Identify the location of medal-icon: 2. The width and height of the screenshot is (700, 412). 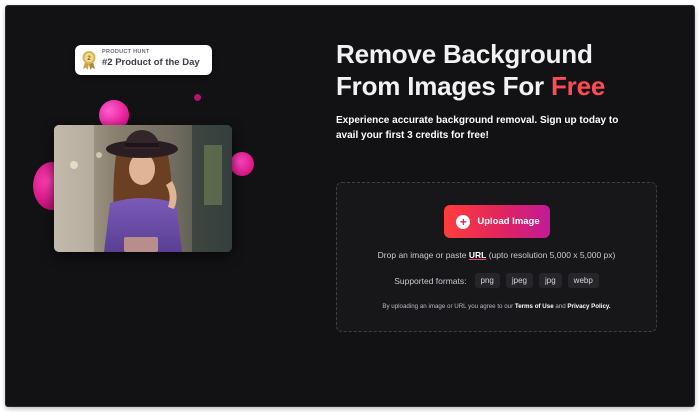
(89, 60).